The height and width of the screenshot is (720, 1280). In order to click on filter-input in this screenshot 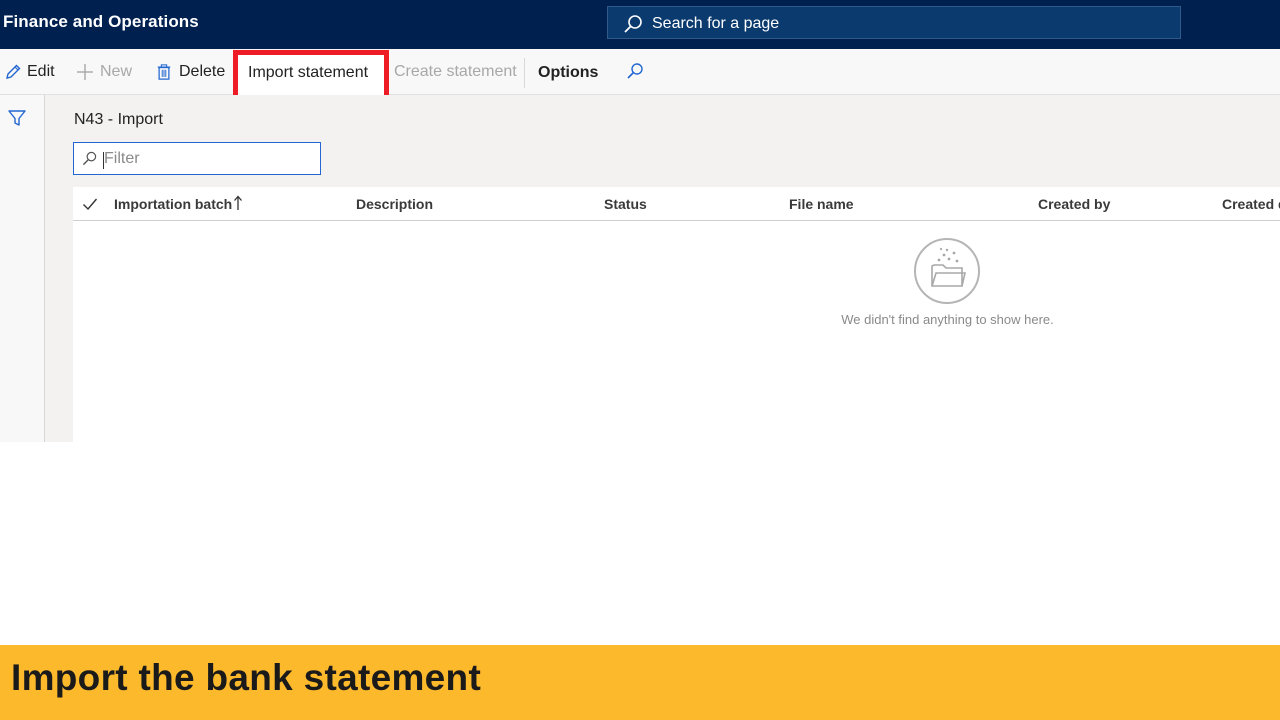, I will do `click(209, 159)`.